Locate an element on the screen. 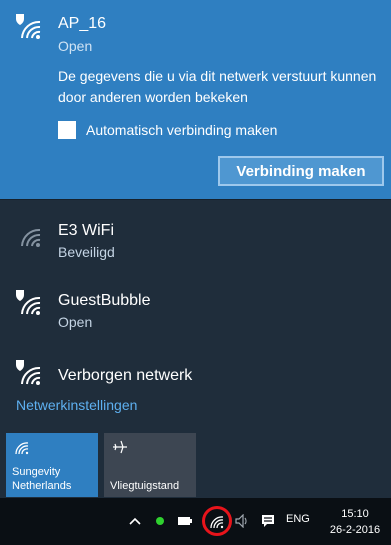 This screenshot has height=545, width=391. auto-connect-row: Automatisch verbinding maken is located at coordinates (167, 130).